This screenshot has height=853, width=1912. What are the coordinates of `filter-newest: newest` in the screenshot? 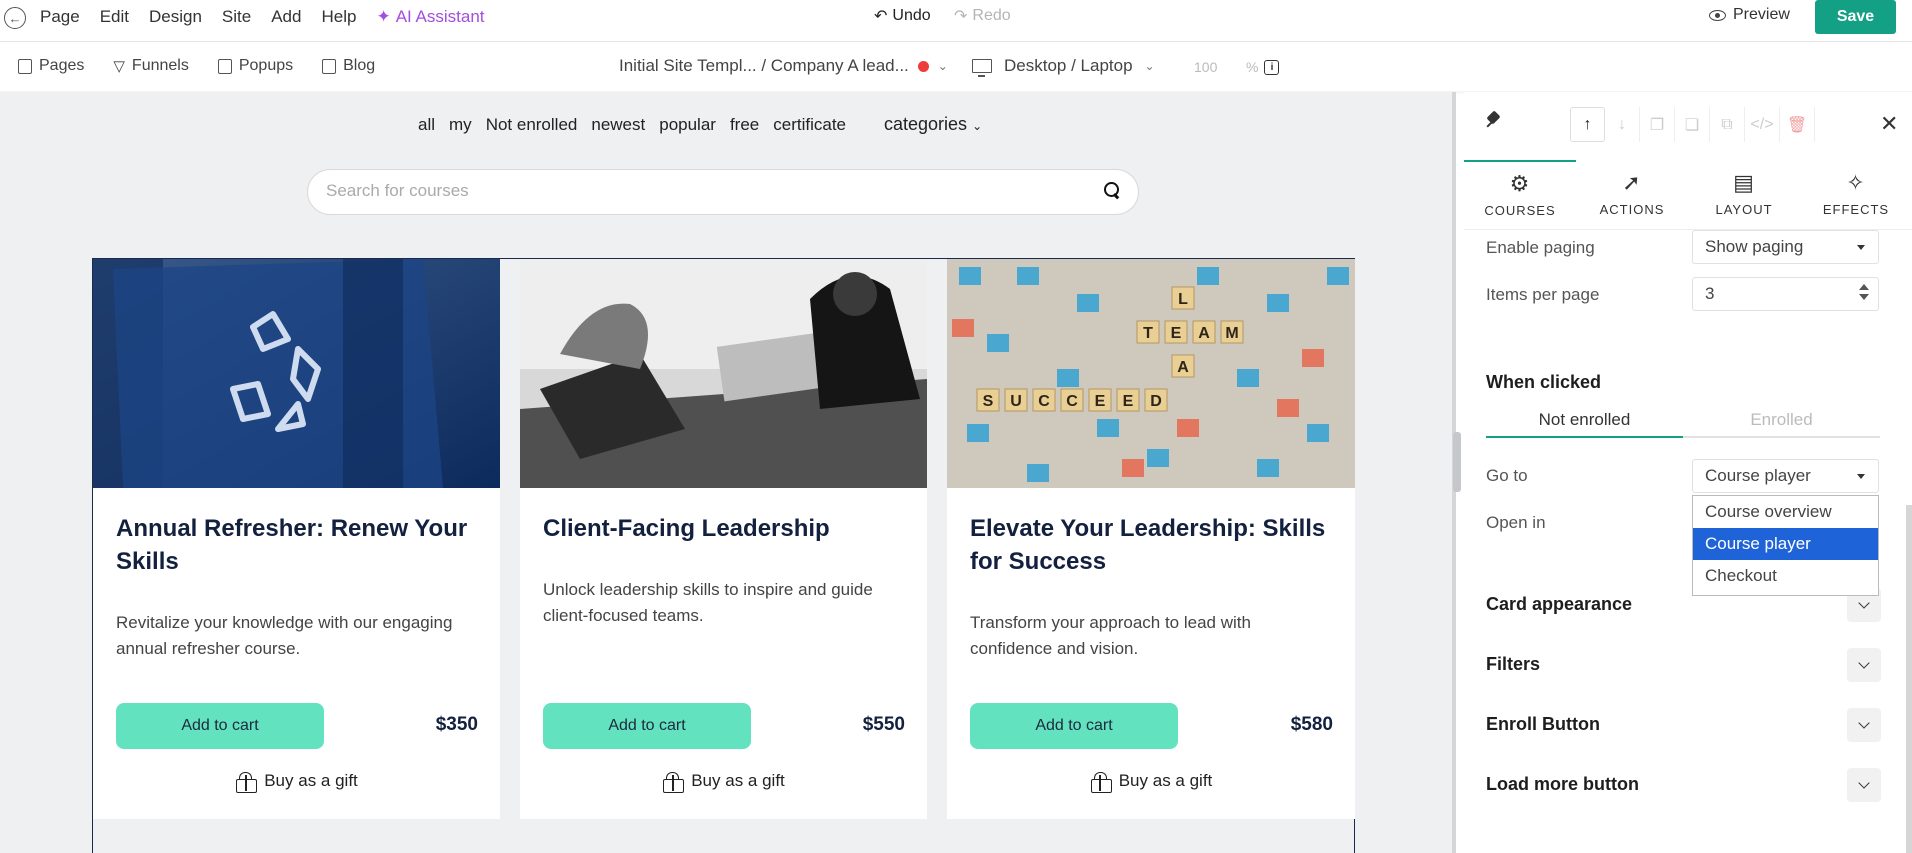 It's located at (618, 125).